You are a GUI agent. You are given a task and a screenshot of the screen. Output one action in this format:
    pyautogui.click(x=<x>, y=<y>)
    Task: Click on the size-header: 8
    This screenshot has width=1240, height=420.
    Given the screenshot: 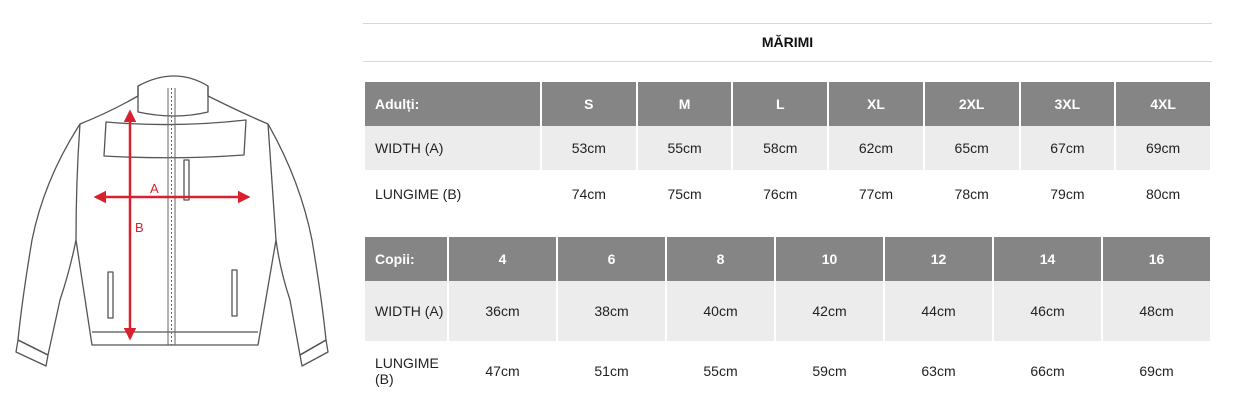 What is the action you would take?
    pyautogui.click(x=720, y=259)
    